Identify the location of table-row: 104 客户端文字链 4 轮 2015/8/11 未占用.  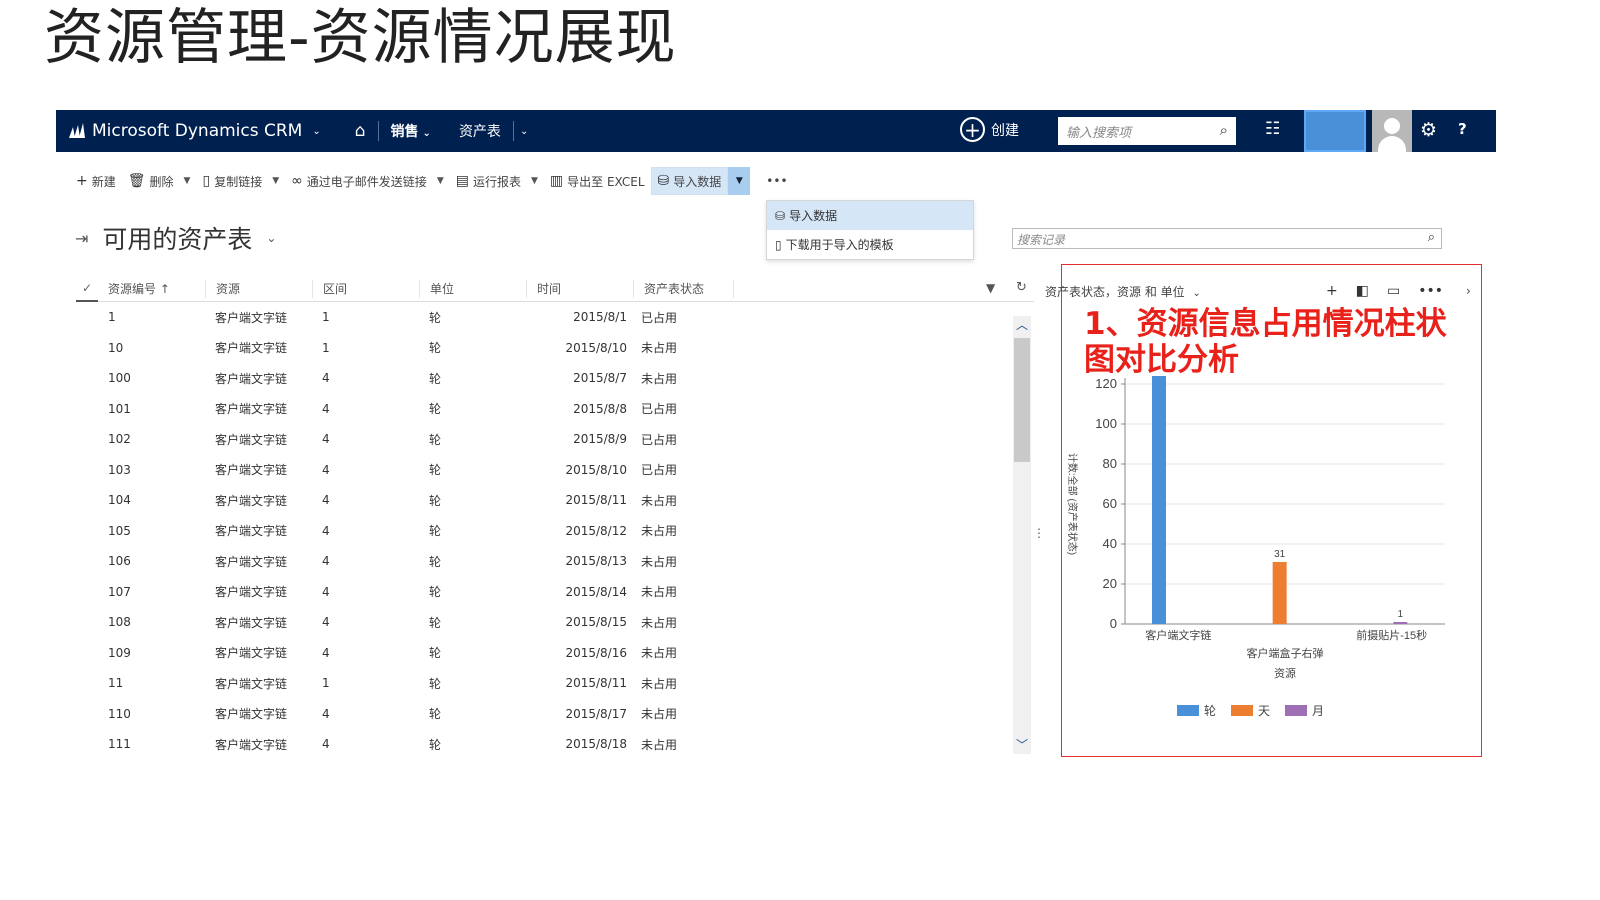
(555, 500).